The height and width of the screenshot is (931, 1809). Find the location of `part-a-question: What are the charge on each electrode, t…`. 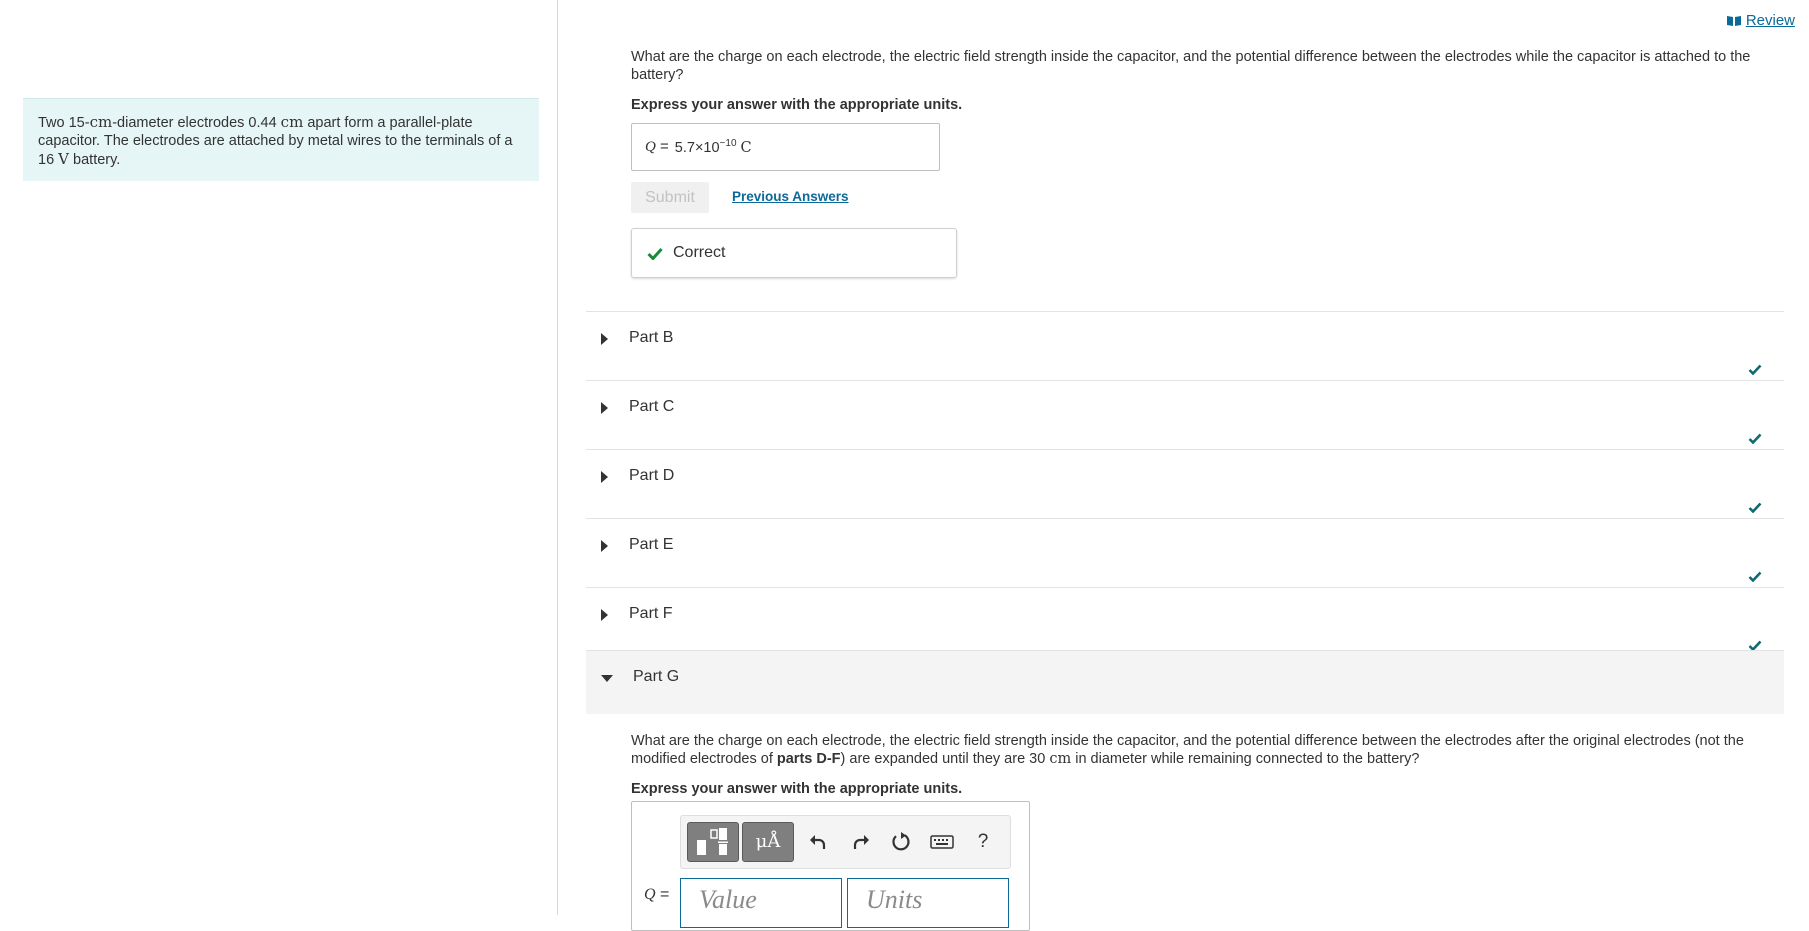

part-a-question: What are the charge on each electrode, t… is located at coordinates (1191, 66).